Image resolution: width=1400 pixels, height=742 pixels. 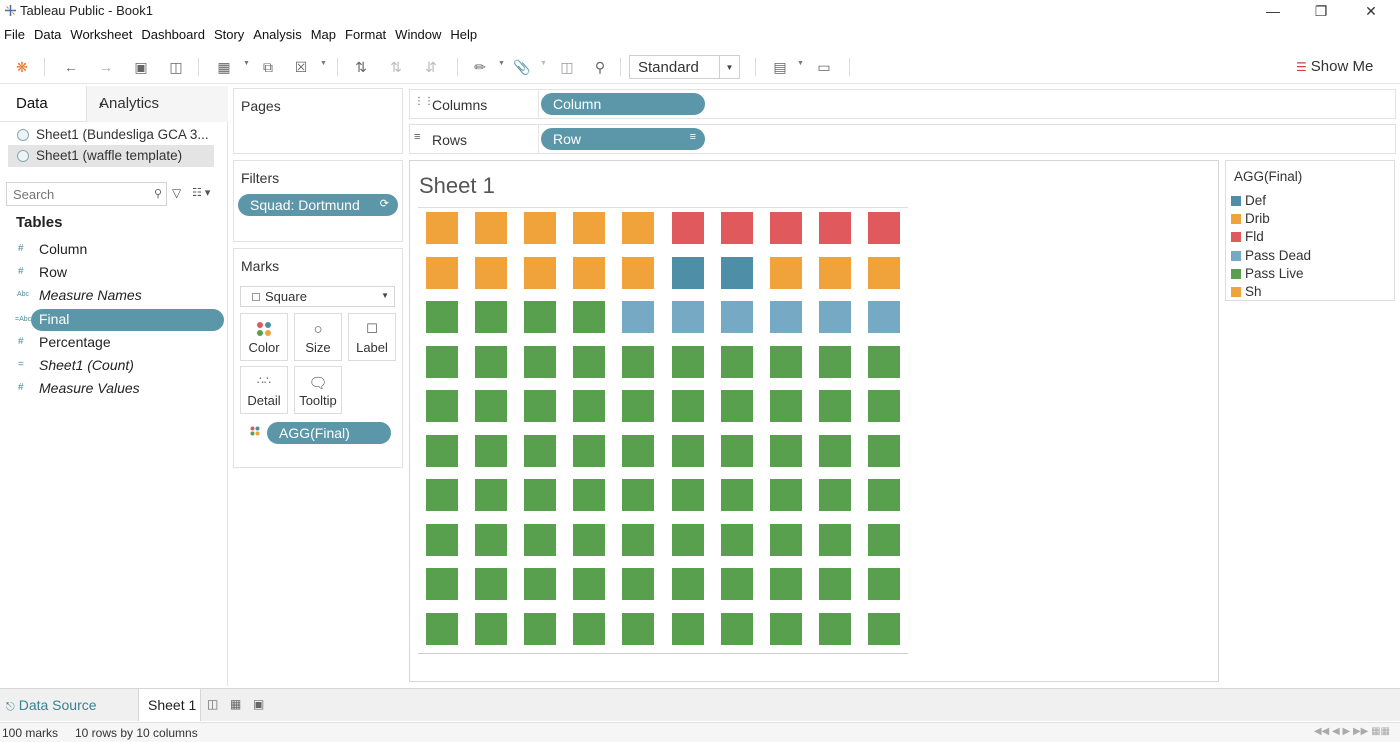 What do you see at coordinates (1352, 731) in the screenshot?
I see `sheet-navigation-icon: ◀◀ ◀ ▶ ▶▶ ▦▦` at bounding box center [1352, 731].